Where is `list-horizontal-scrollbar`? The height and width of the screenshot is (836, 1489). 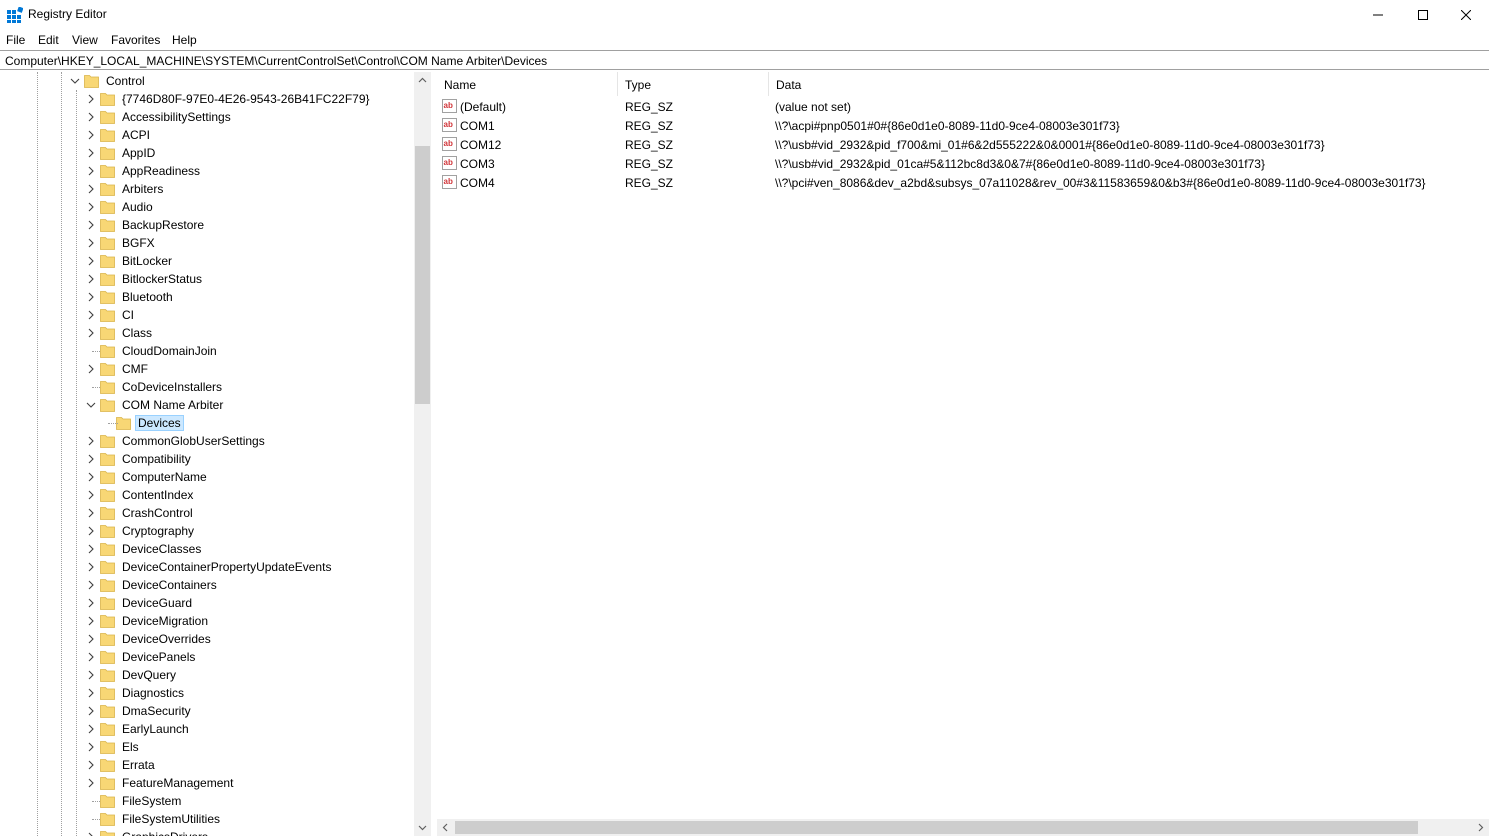 list-horizontal-scrollbar is located at coordinates (963, 827).